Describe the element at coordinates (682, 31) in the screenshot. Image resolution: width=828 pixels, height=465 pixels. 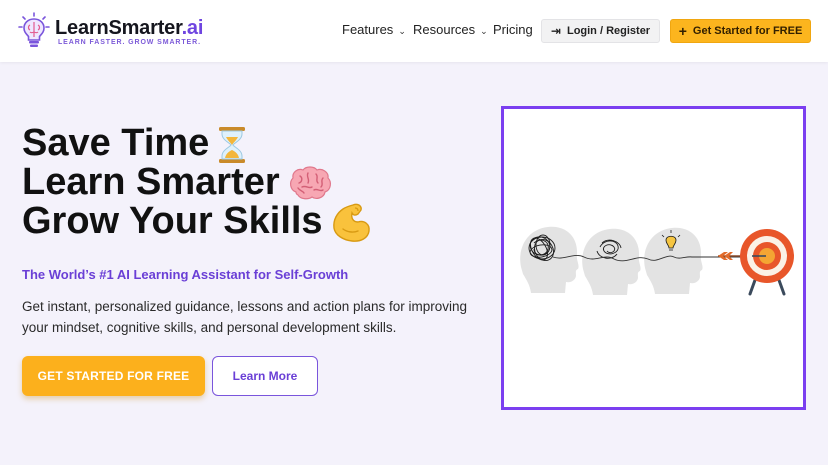
I see `plus-icon: +` at that location.